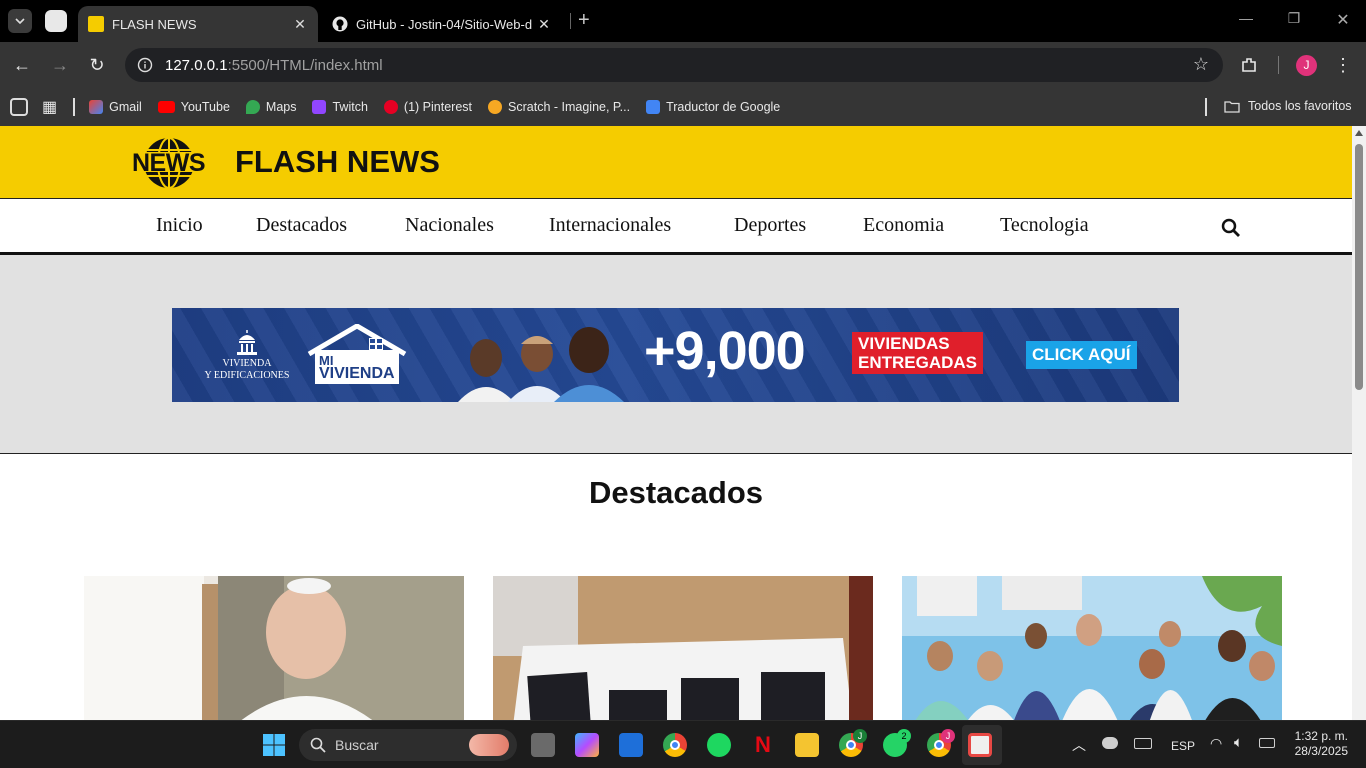  Describe the element at coordinates (1343, 20) in the screenshot. I see `close-window-icon: ✕` at that location.